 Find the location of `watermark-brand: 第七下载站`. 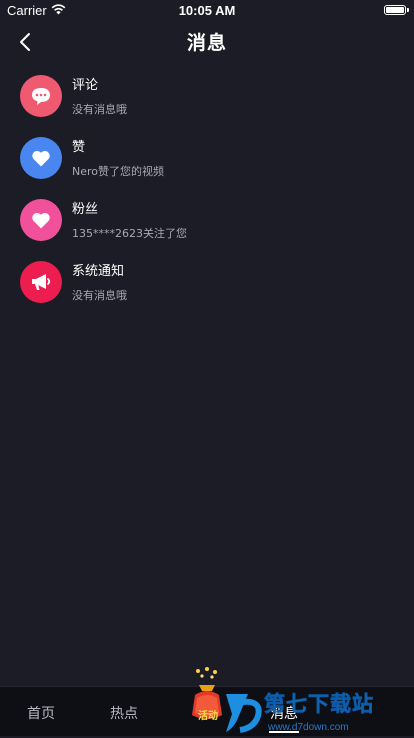

watermark-brand: 第七下载站 is located at coordinates (319, 704).